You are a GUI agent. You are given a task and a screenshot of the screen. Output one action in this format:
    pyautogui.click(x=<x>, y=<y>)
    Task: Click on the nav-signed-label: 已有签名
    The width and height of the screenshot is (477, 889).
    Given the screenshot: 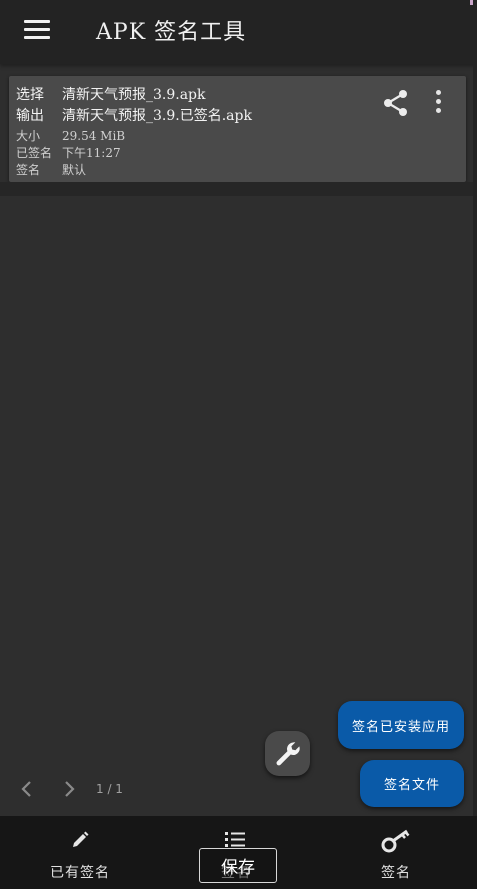 What is the action you would take?
    pyautogui.click(x=80, y=873)
    